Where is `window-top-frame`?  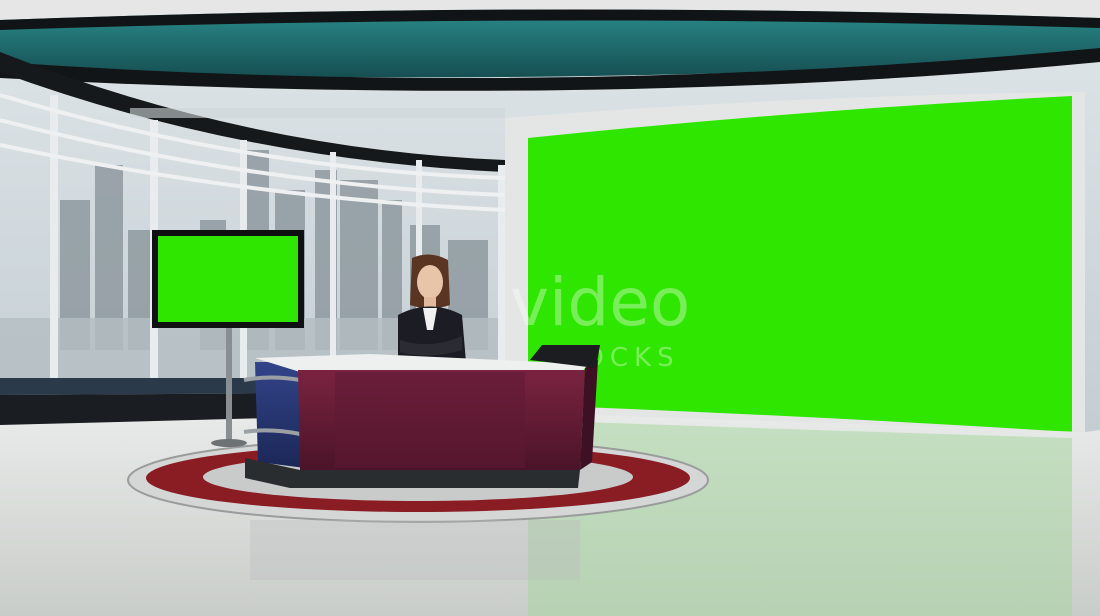 window-top-frame is located at coordinates (317, 113).